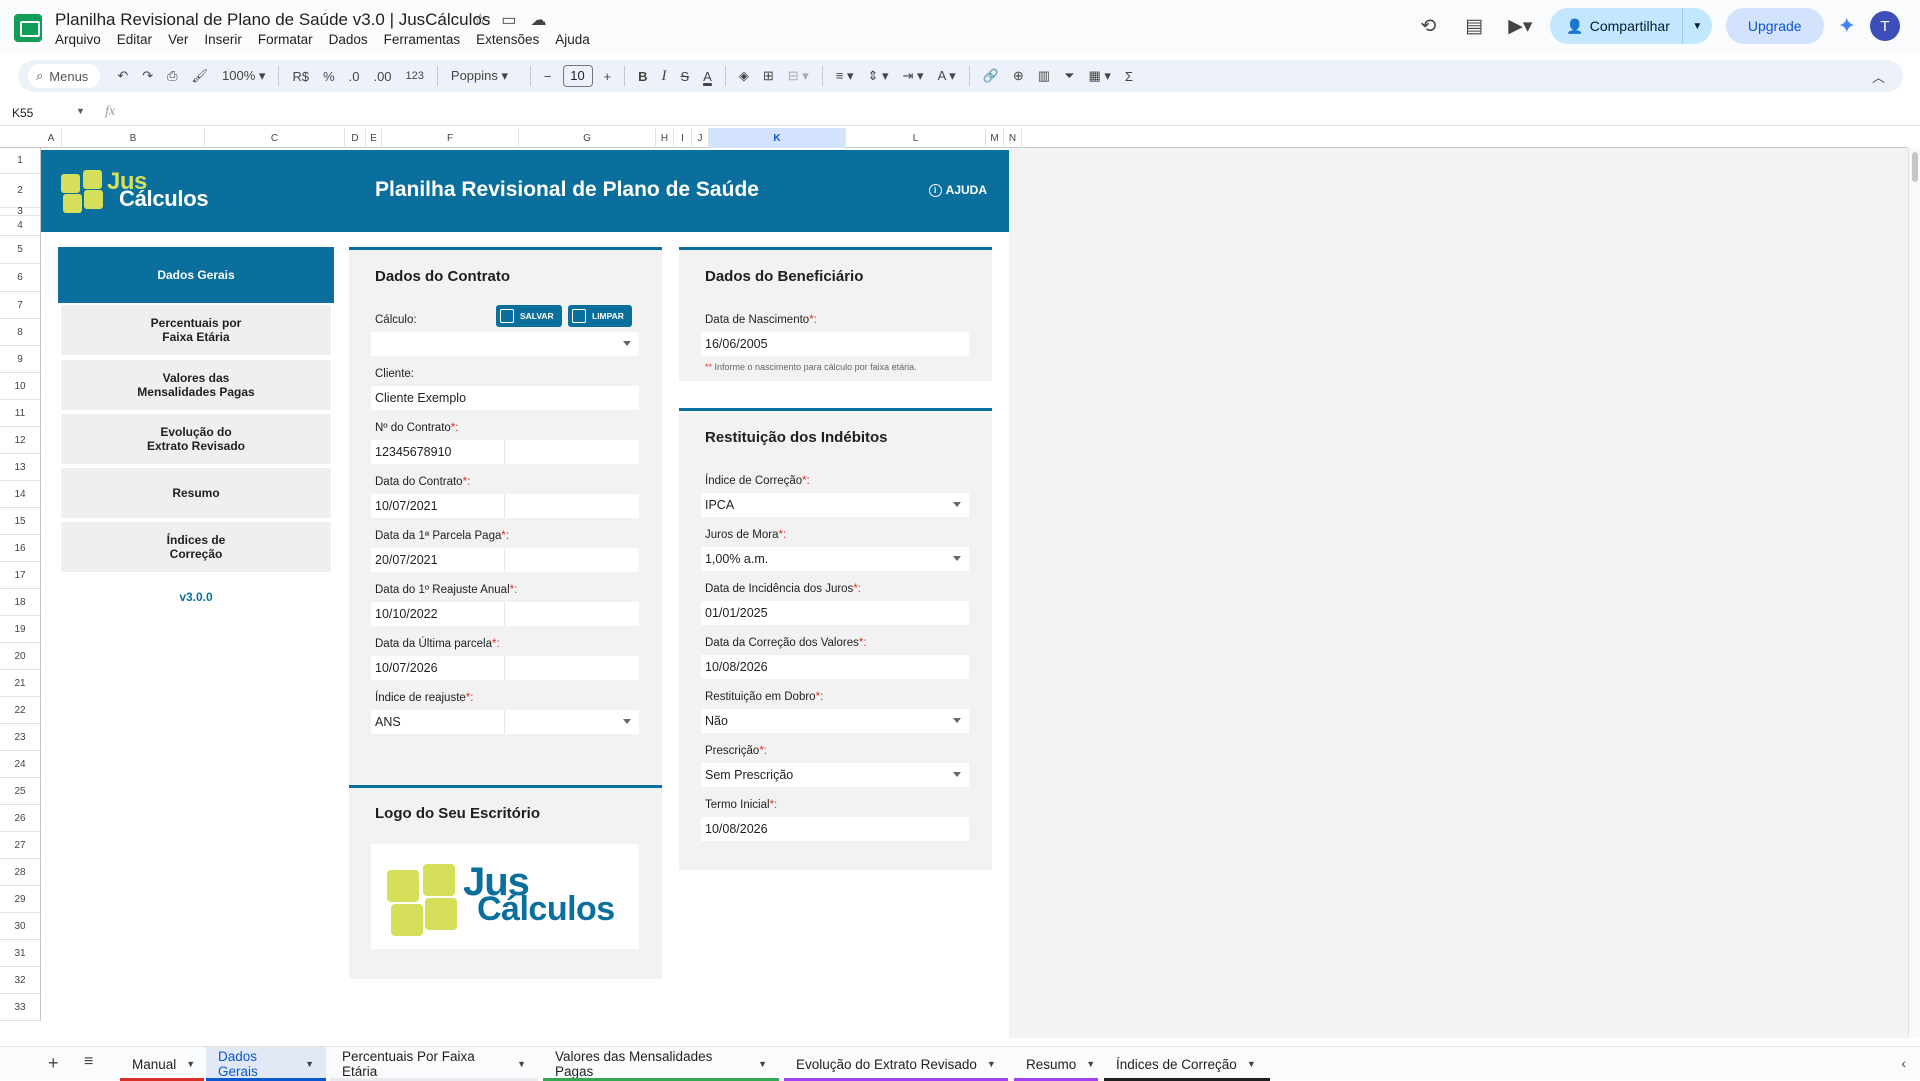  I want to click on insert-chart-icon: ▥, so click(1044, 76).